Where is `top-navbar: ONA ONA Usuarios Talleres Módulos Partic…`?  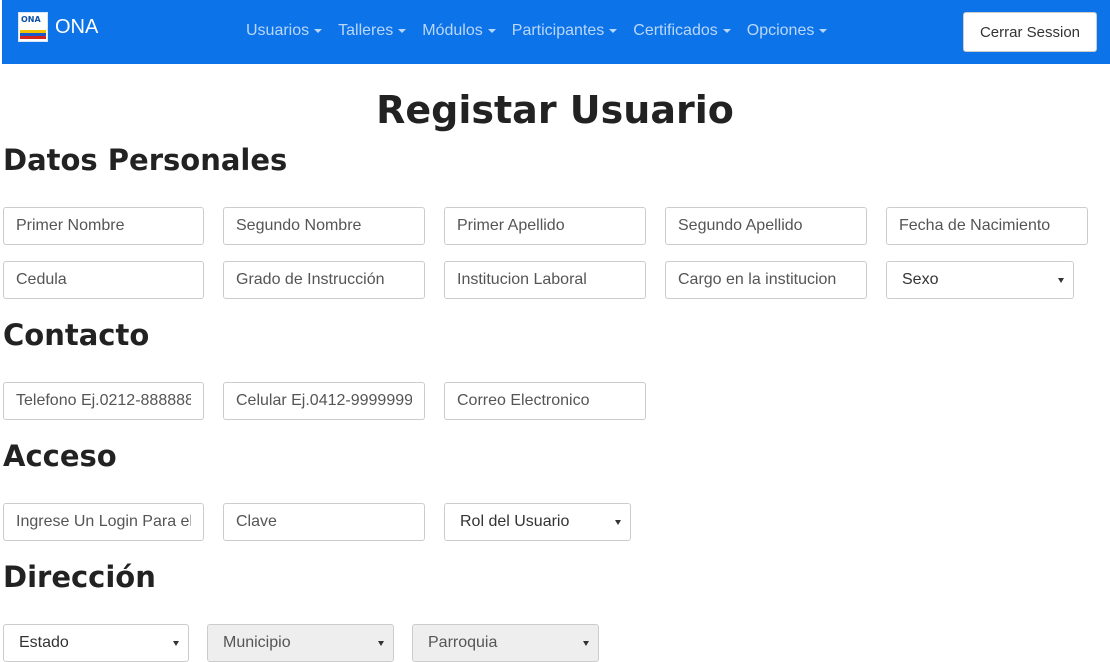
top-navbar: ONA ONA Usuarios Talleres Módulos Partic… is located at coordinates (556, 32).